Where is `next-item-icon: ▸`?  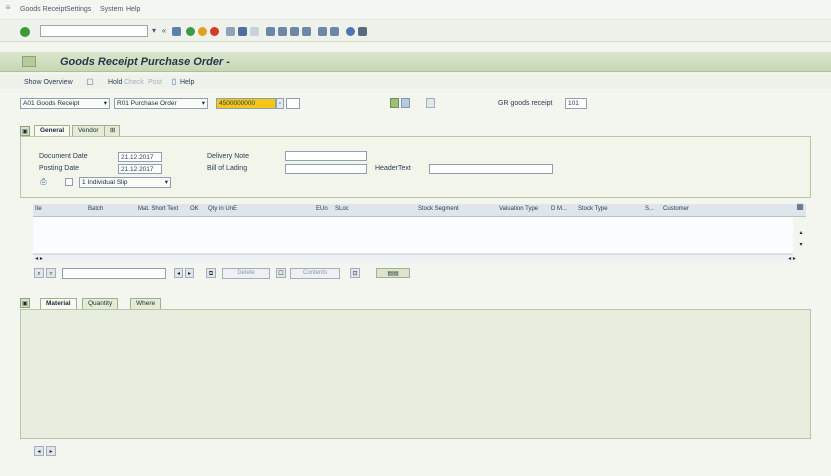
next-item-icon: ▸ is located at coordinates (51, 451).